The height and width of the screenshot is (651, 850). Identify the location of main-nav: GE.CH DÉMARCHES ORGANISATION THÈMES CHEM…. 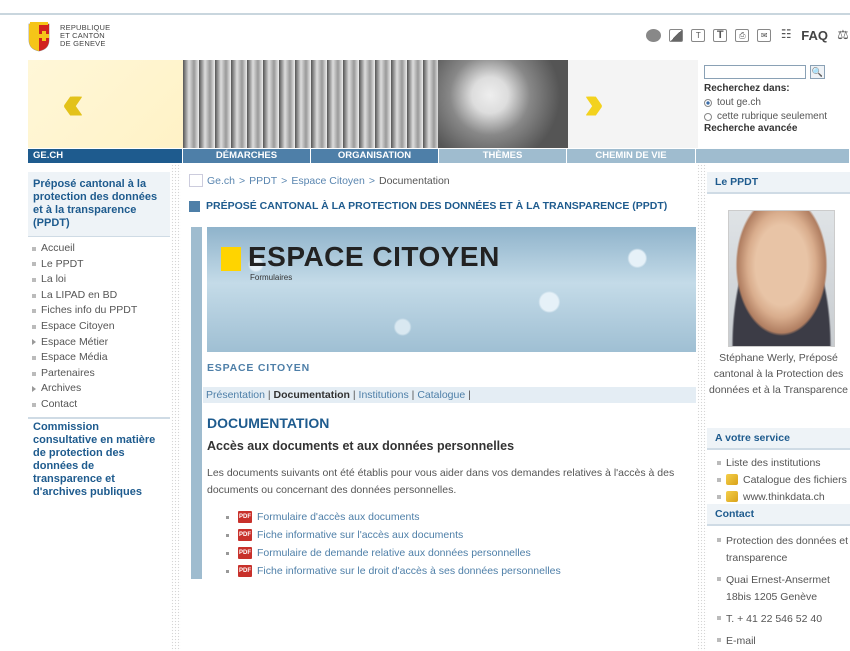
(439, 156).